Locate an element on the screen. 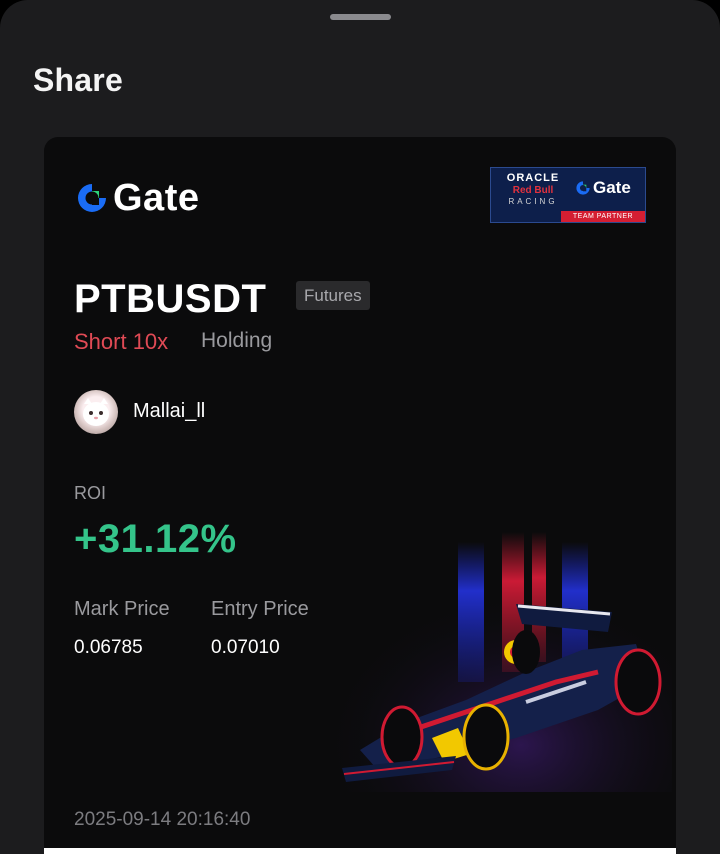 The height and width of the screenshot is (854, 720). position-status: Holding is located at coordinates (237, 340).